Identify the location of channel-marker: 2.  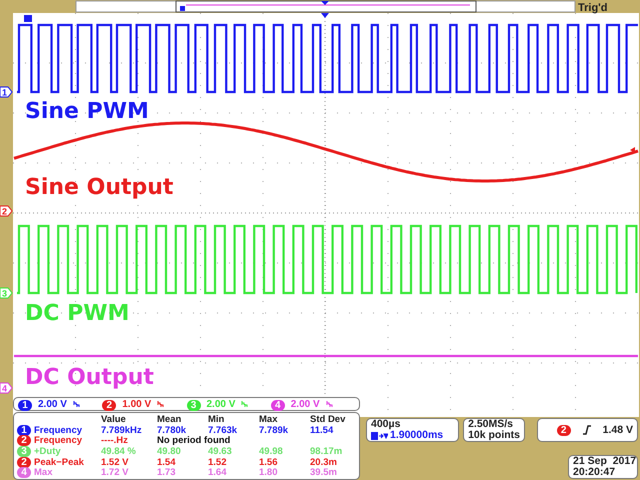
(6, 211).